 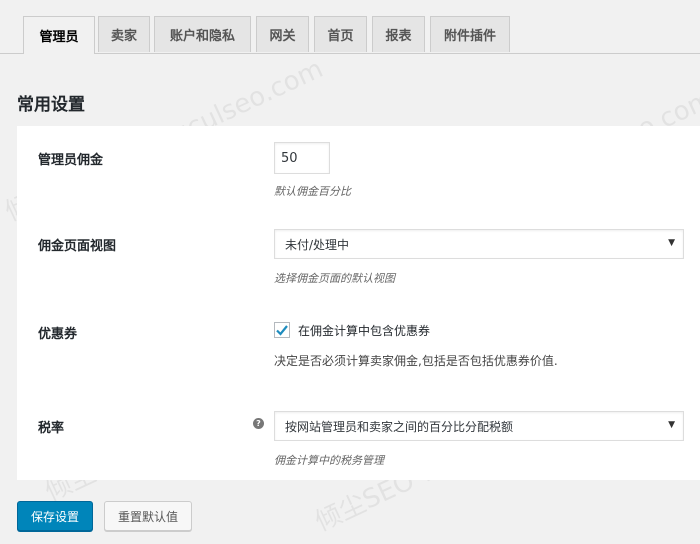 What do you see at coordinates (479, 244) in the screenshot?
I see `commission-view-select: 未付/处理中 ▼` at bounding box center [479, 244].